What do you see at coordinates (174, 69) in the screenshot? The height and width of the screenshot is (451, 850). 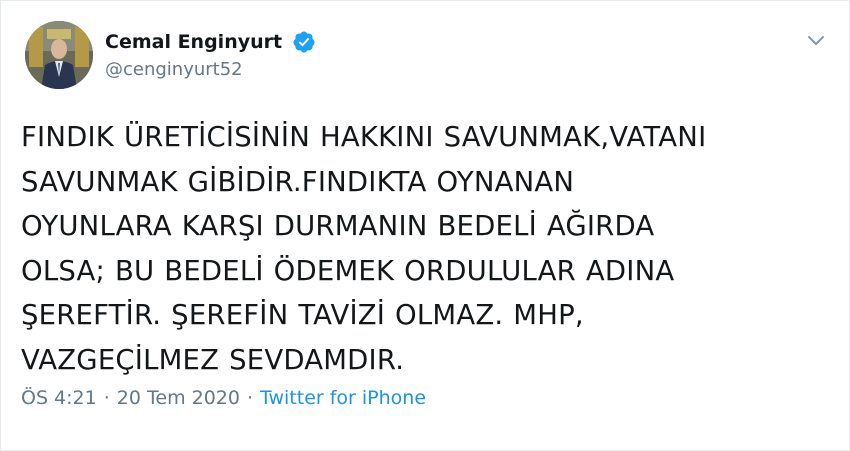 I see `username: @cenginyurt52` at bounding box center [174, 69].